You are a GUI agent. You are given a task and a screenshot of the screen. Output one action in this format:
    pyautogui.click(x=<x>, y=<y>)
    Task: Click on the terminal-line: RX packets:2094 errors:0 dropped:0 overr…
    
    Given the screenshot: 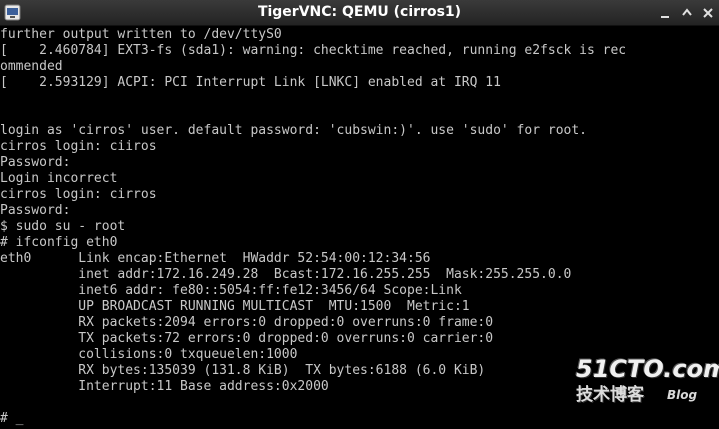 What is the action you would take?
    pyautogui.click(x=247, y=322)
    